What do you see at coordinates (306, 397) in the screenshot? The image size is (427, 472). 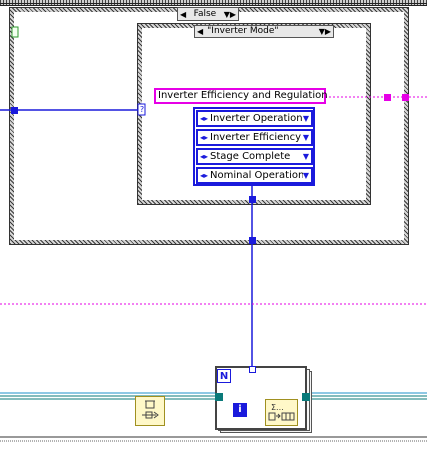 I see `loop-tunnel-right` at bounding box center [306, 397].